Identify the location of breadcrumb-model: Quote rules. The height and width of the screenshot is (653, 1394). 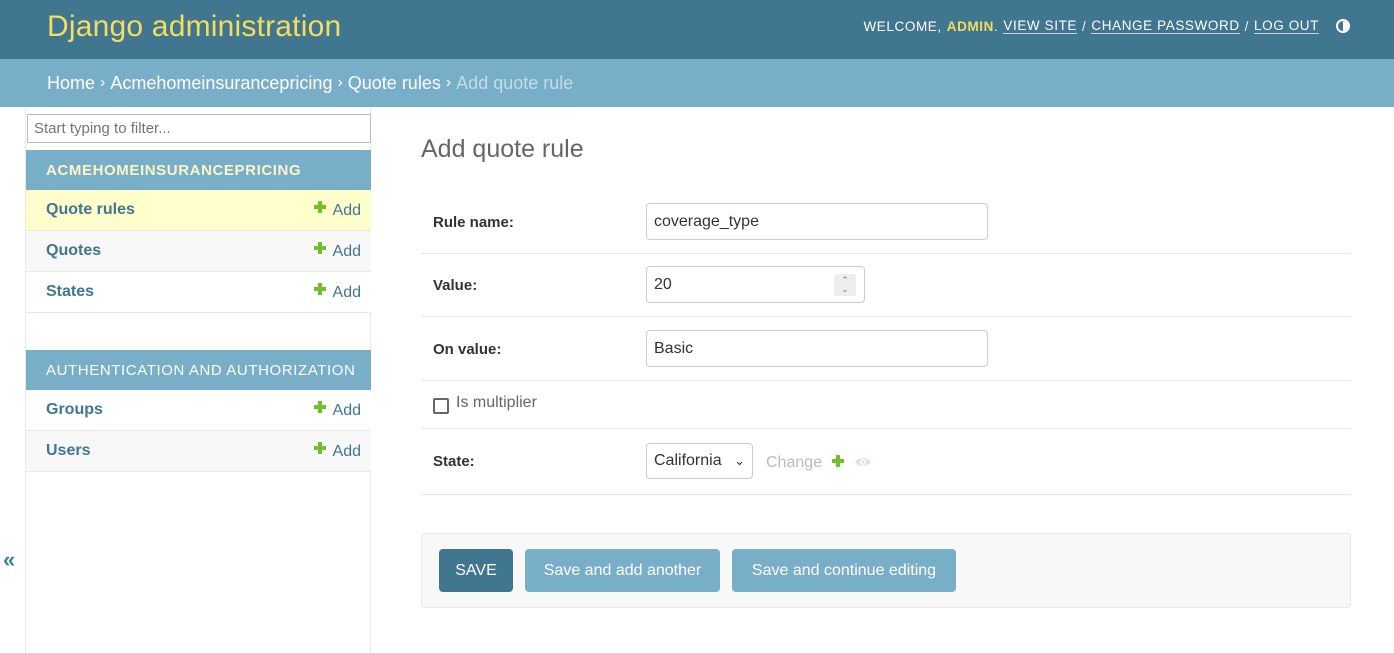
(394, 83).